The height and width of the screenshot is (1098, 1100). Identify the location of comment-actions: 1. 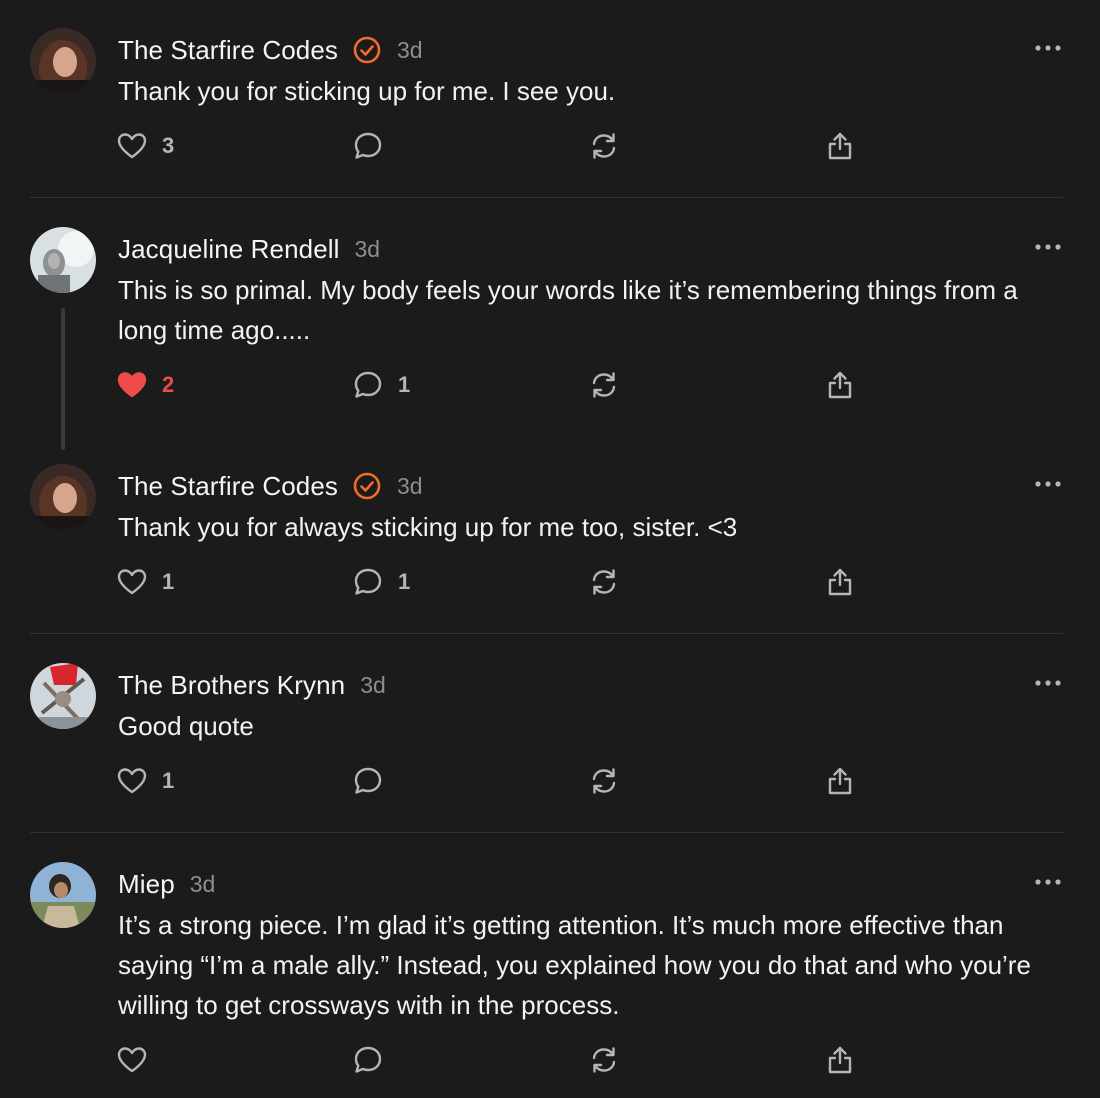
(496, 781).